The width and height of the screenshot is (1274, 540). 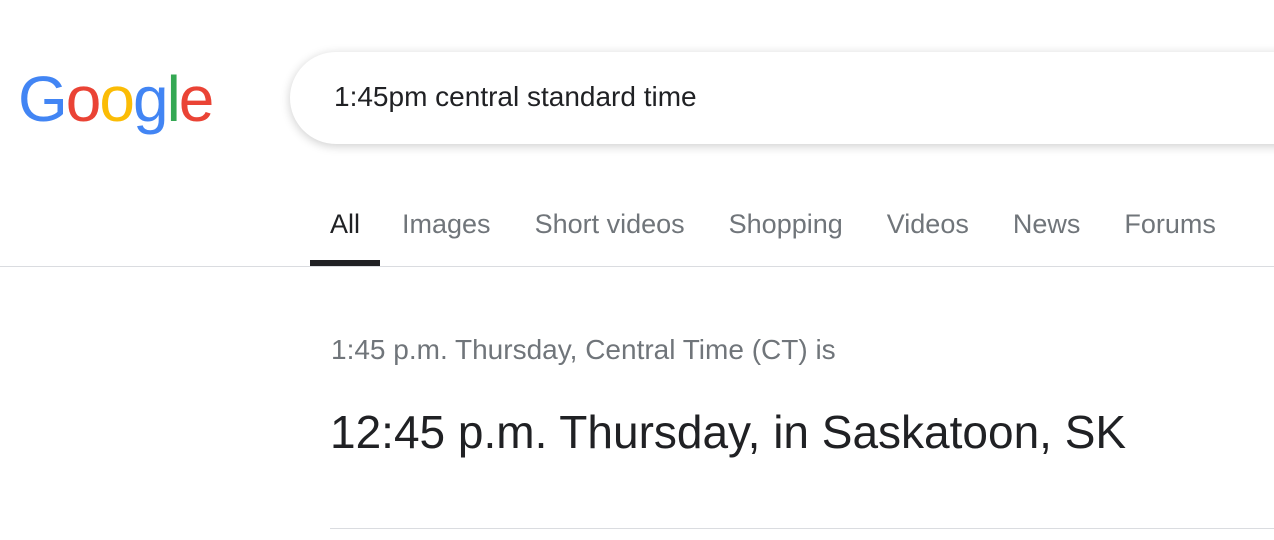 What do you see at coordinates (583, 349) in the screenshot?
I see `time-conversion-question: 1:45 p.m. Thursday, Central Time (CT) is` at bounding box center [583, 349].